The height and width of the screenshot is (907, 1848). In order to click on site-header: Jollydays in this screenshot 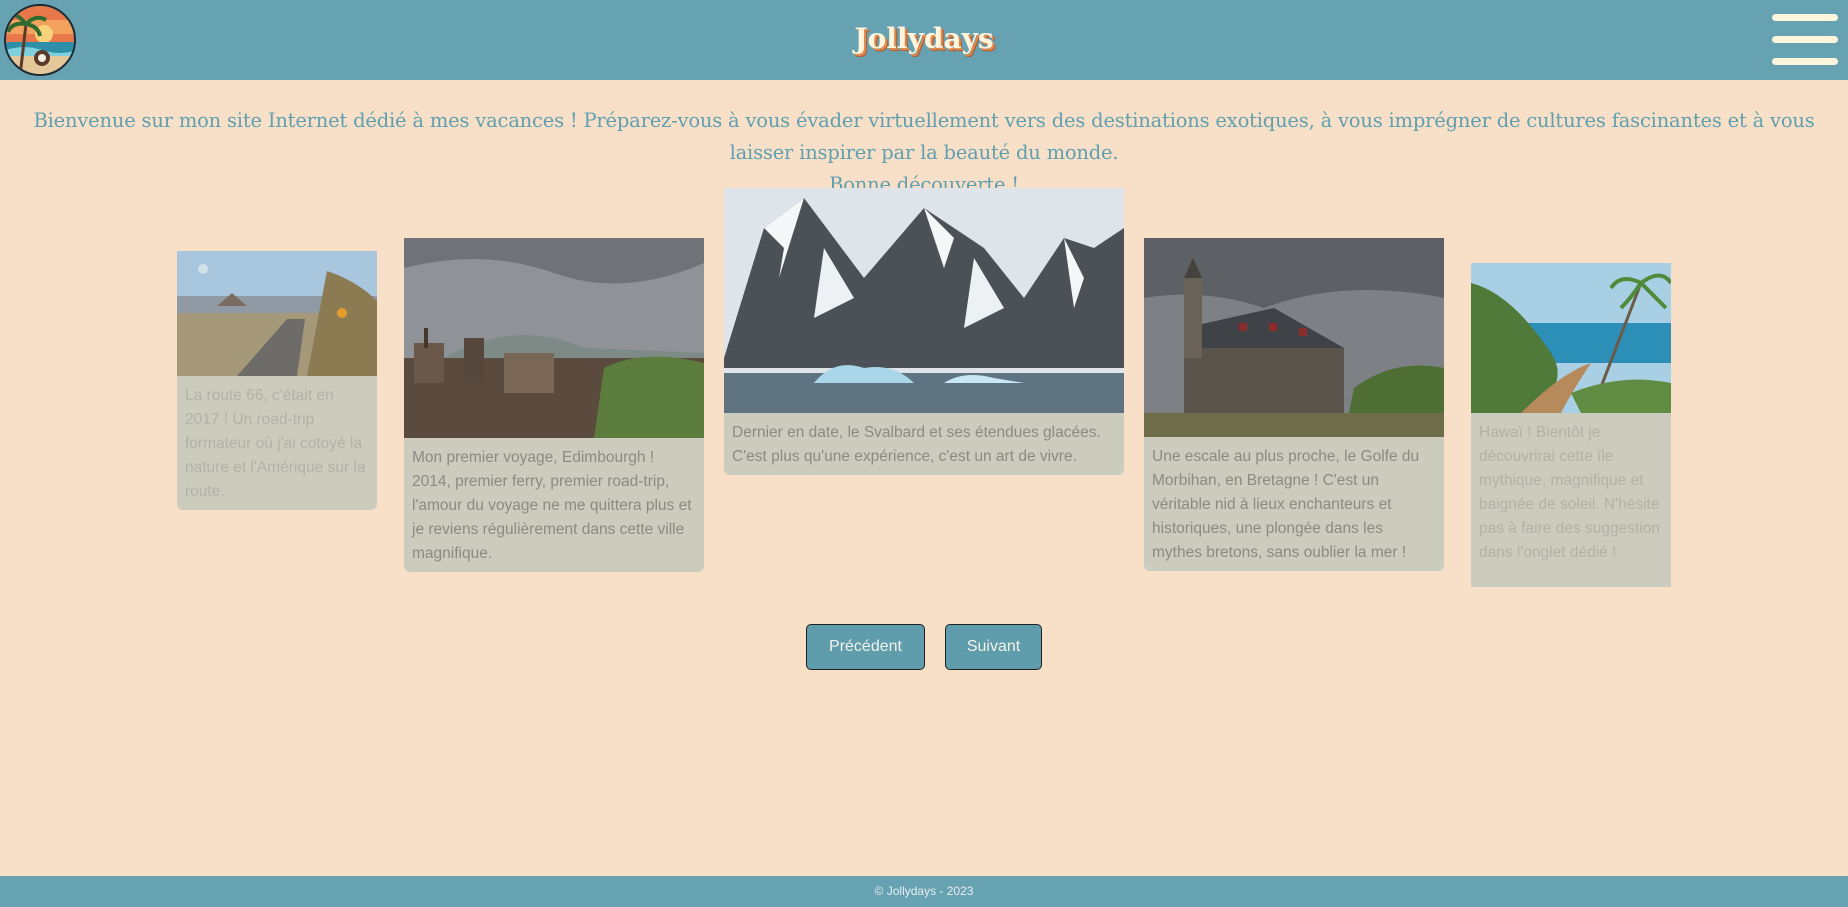, I will do `click(924, 40)`.